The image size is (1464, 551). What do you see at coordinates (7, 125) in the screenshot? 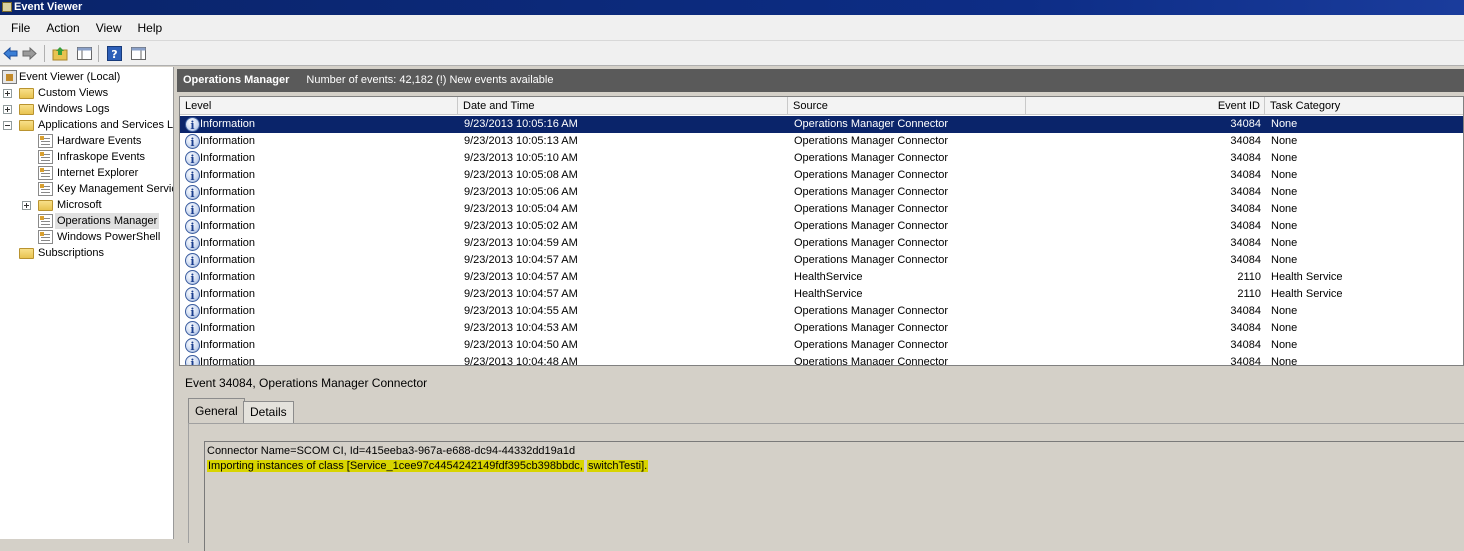
I see `collapse-minus-icon` at bounding box center [7, 125].